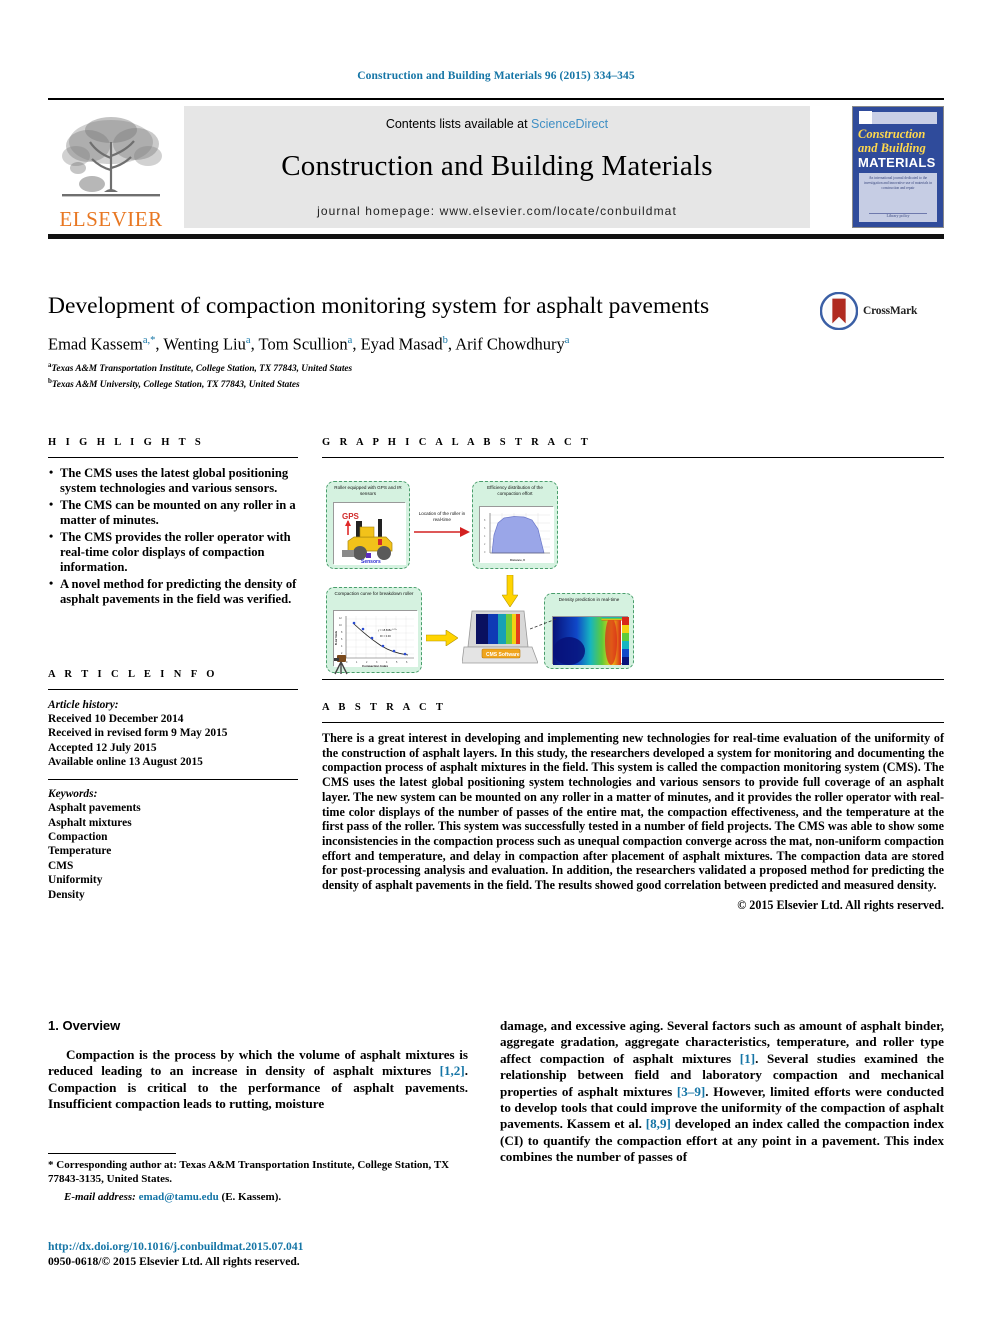  What do you see at coordinates (116, 719) in the screenshot?
I see `history-received: Received 10 December 2014` at bounding box center [116, 719].